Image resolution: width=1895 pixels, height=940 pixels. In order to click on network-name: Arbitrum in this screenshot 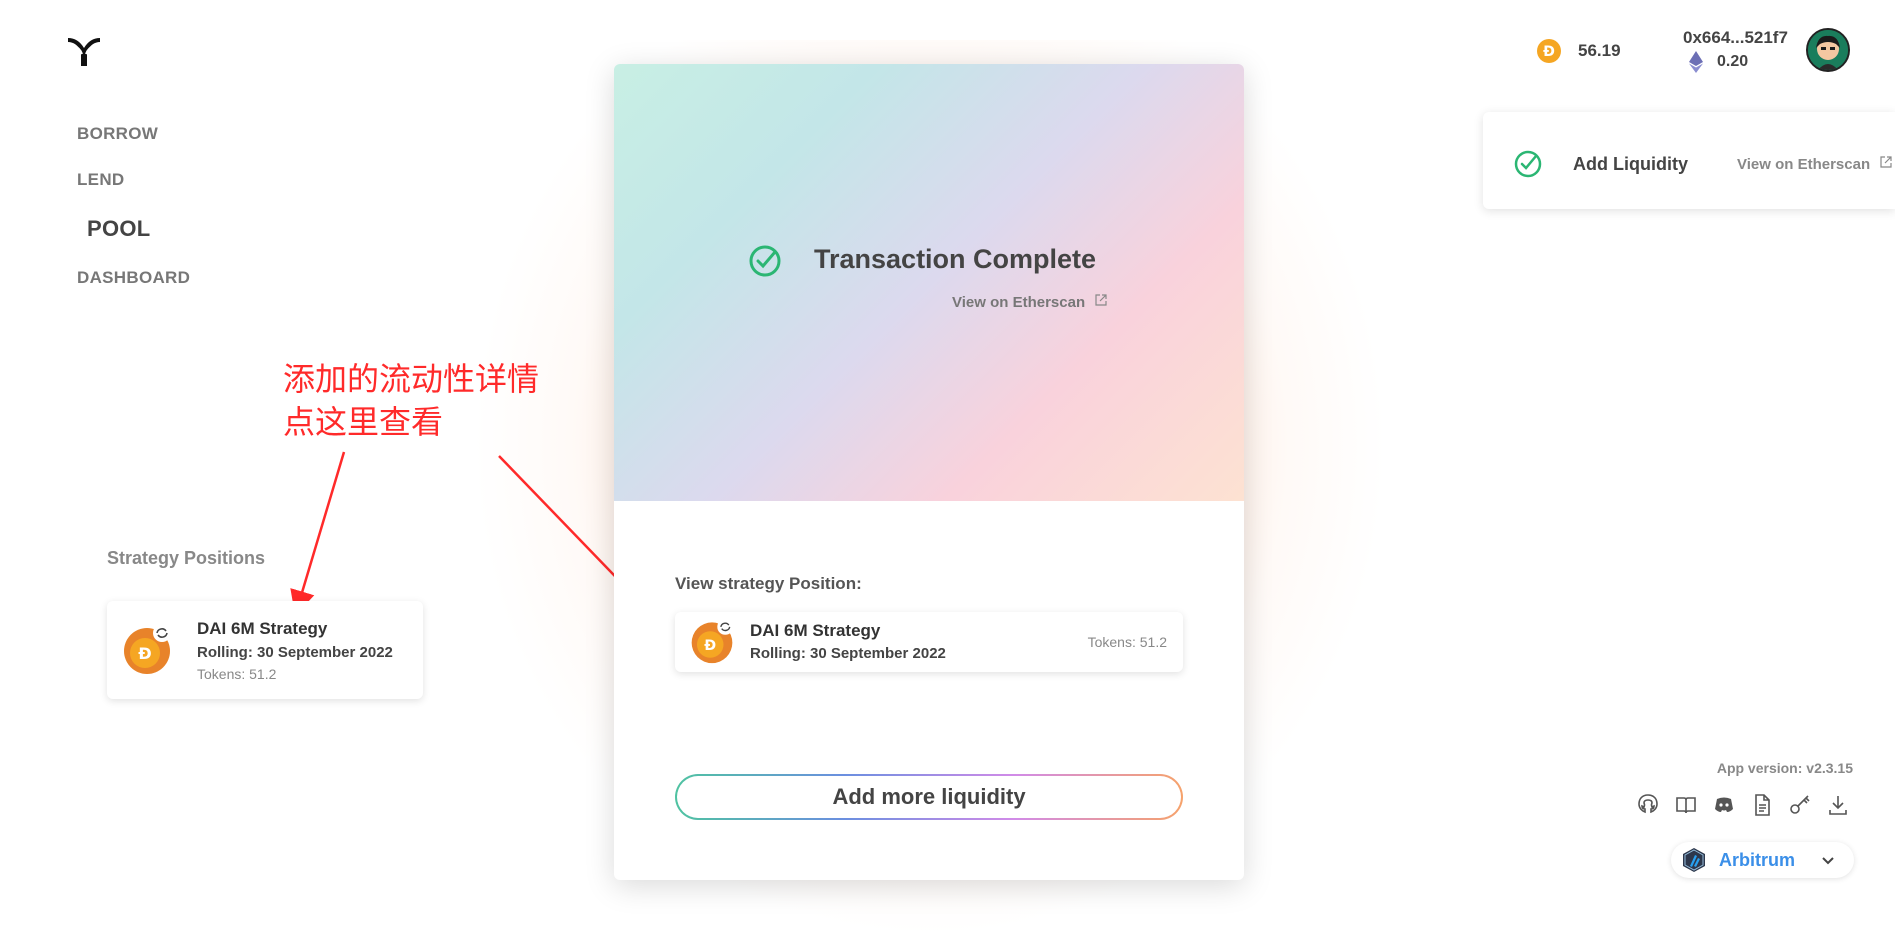, I will do `click(1757, 859)`.